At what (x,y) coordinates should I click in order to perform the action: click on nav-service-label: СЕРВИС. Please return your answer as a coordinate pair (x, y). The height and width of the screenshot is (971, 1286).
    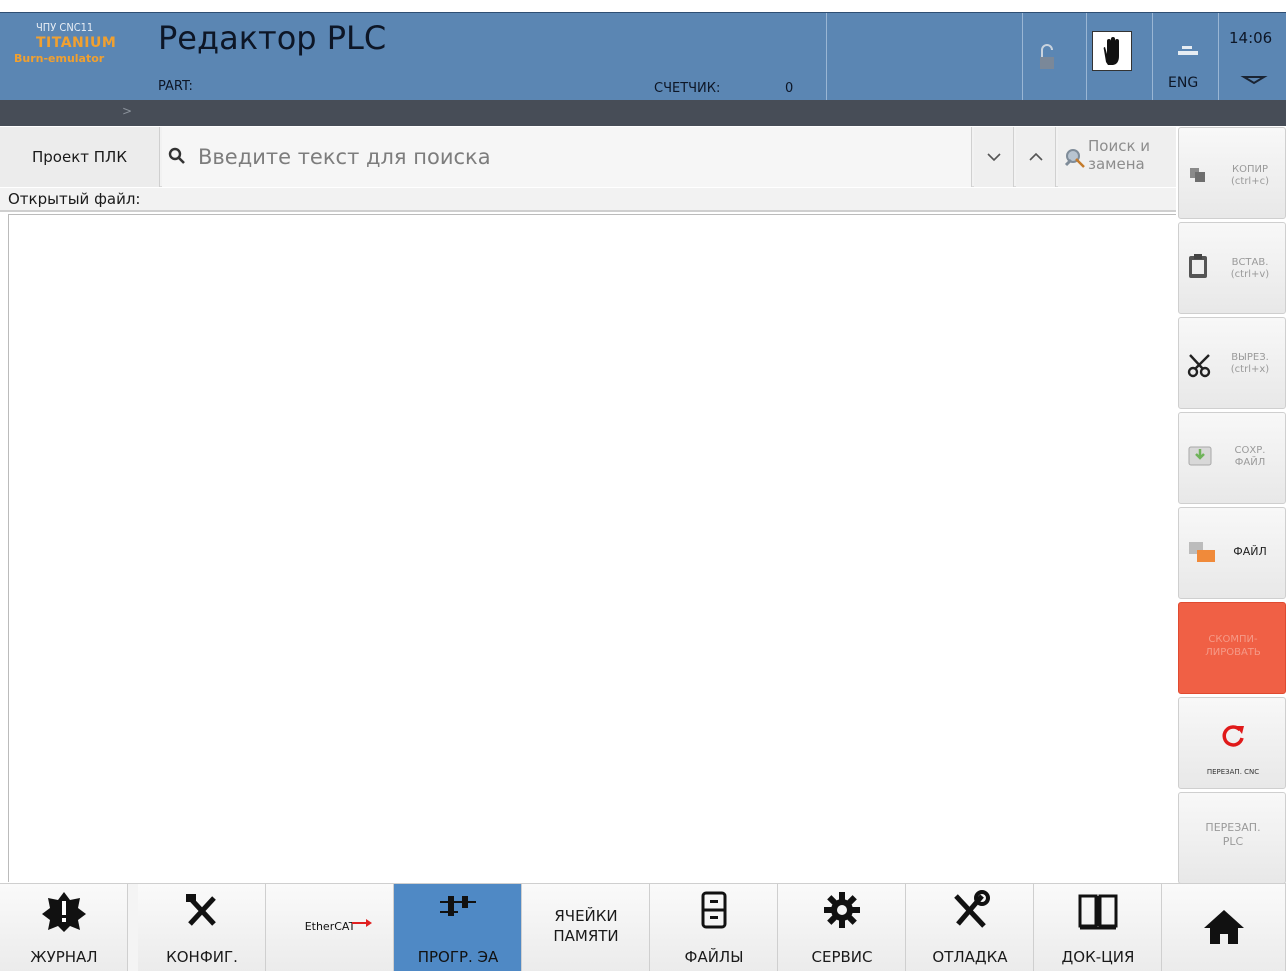
    Looking at the image, I should click on (842, 957).